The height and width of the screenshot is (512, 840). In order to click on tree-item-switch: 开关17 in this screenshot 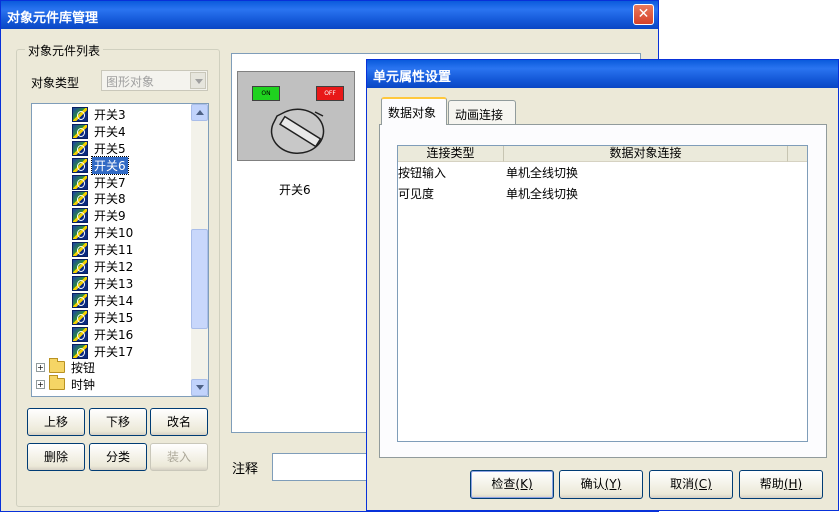, I will do `click(103, 351)`.